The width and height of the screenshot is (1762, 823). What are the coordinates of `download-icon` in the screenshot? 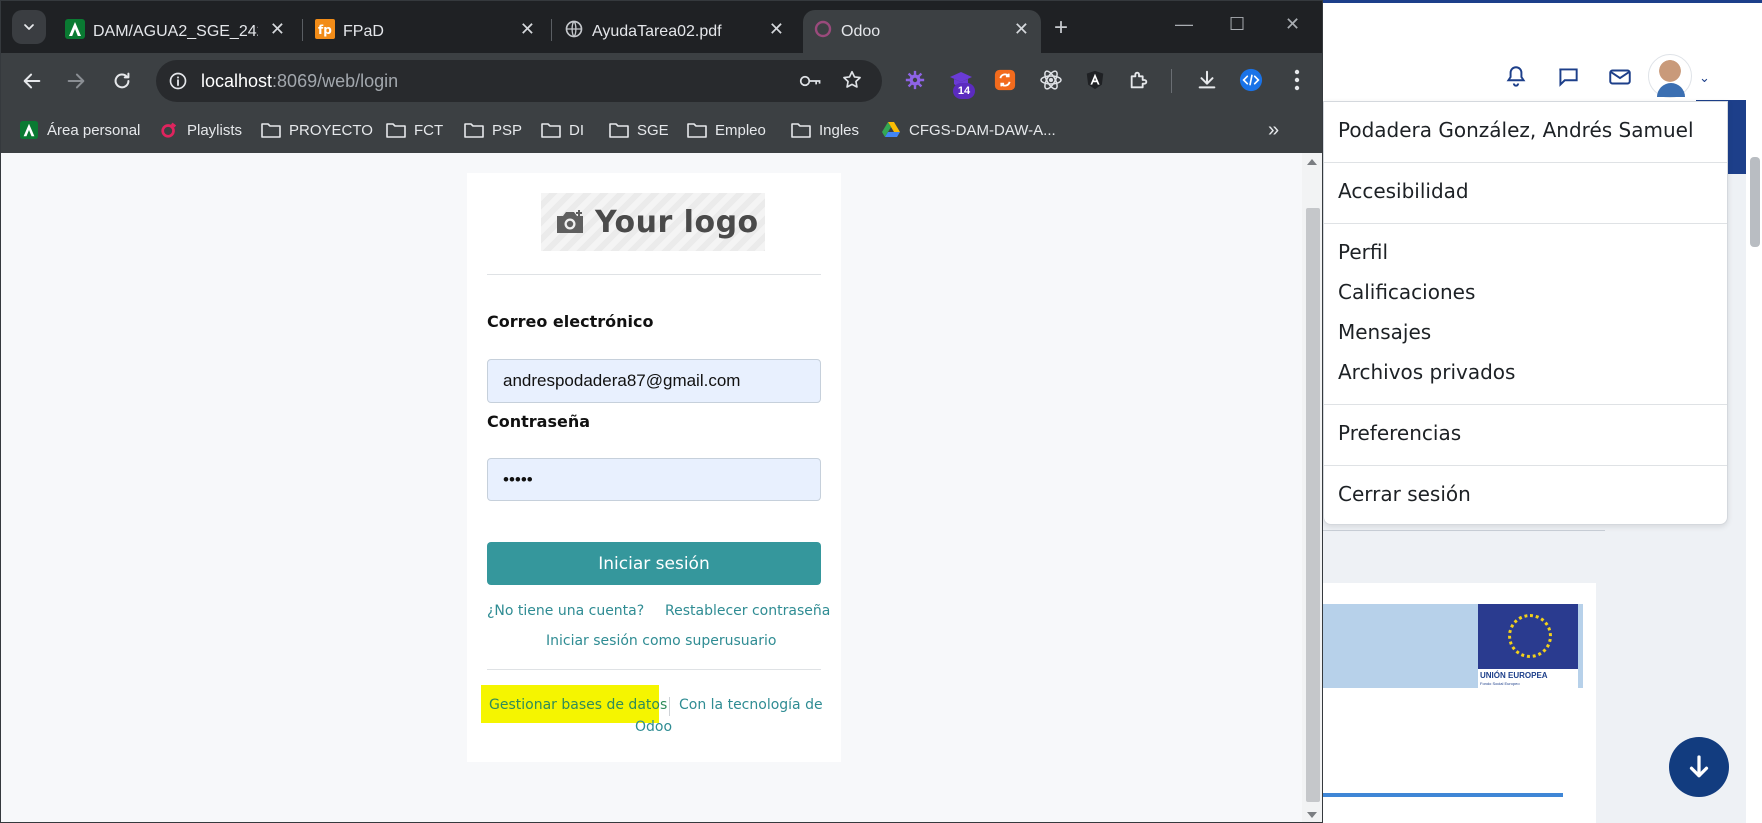 It's located at (1207, 80).